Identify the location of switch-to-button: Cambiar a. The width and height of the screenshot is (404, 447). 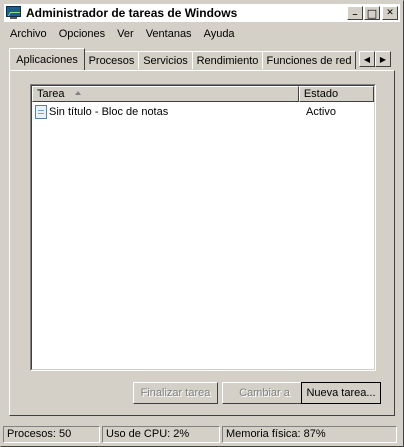
(264, 393).